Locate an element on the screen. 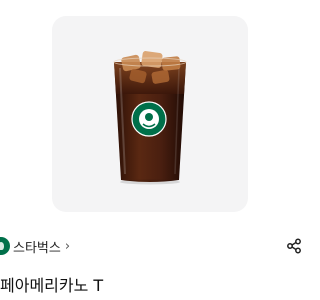 The width and height of the screenshot is (320, 300). brand-link: 스타벅스 › is located at coordinates (35, 246).